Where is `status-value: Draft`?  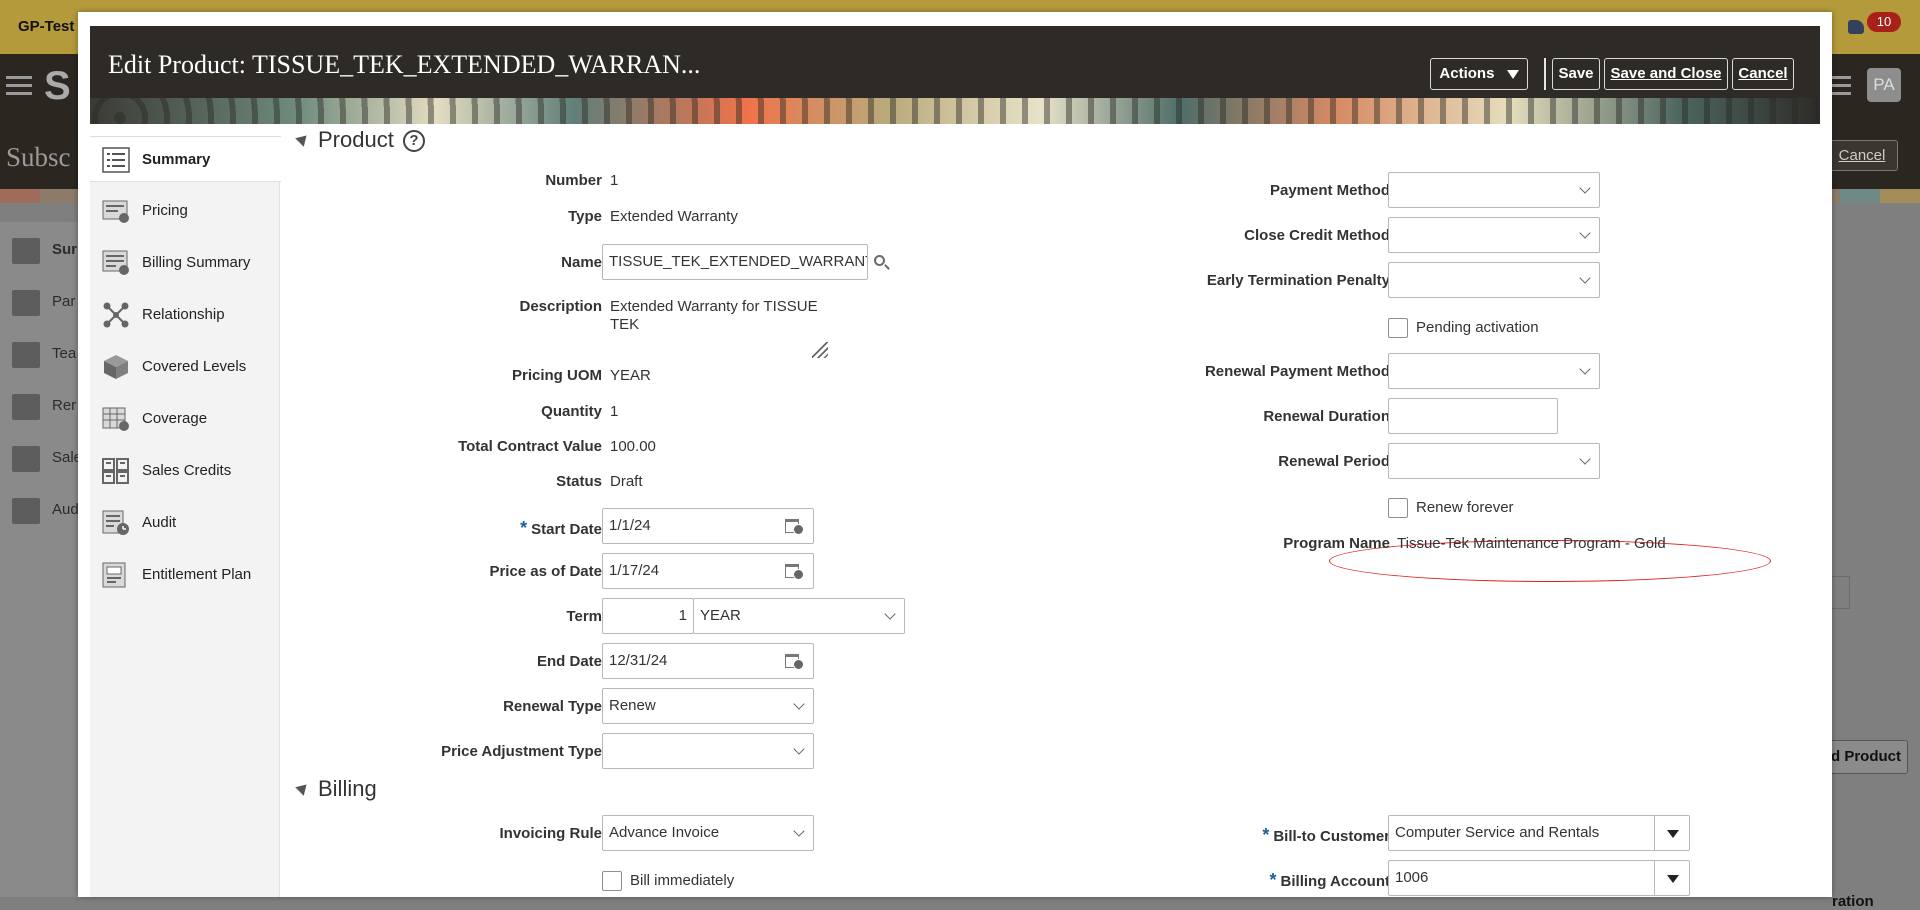
status-value: Draft is located at coordinates (626, 481).